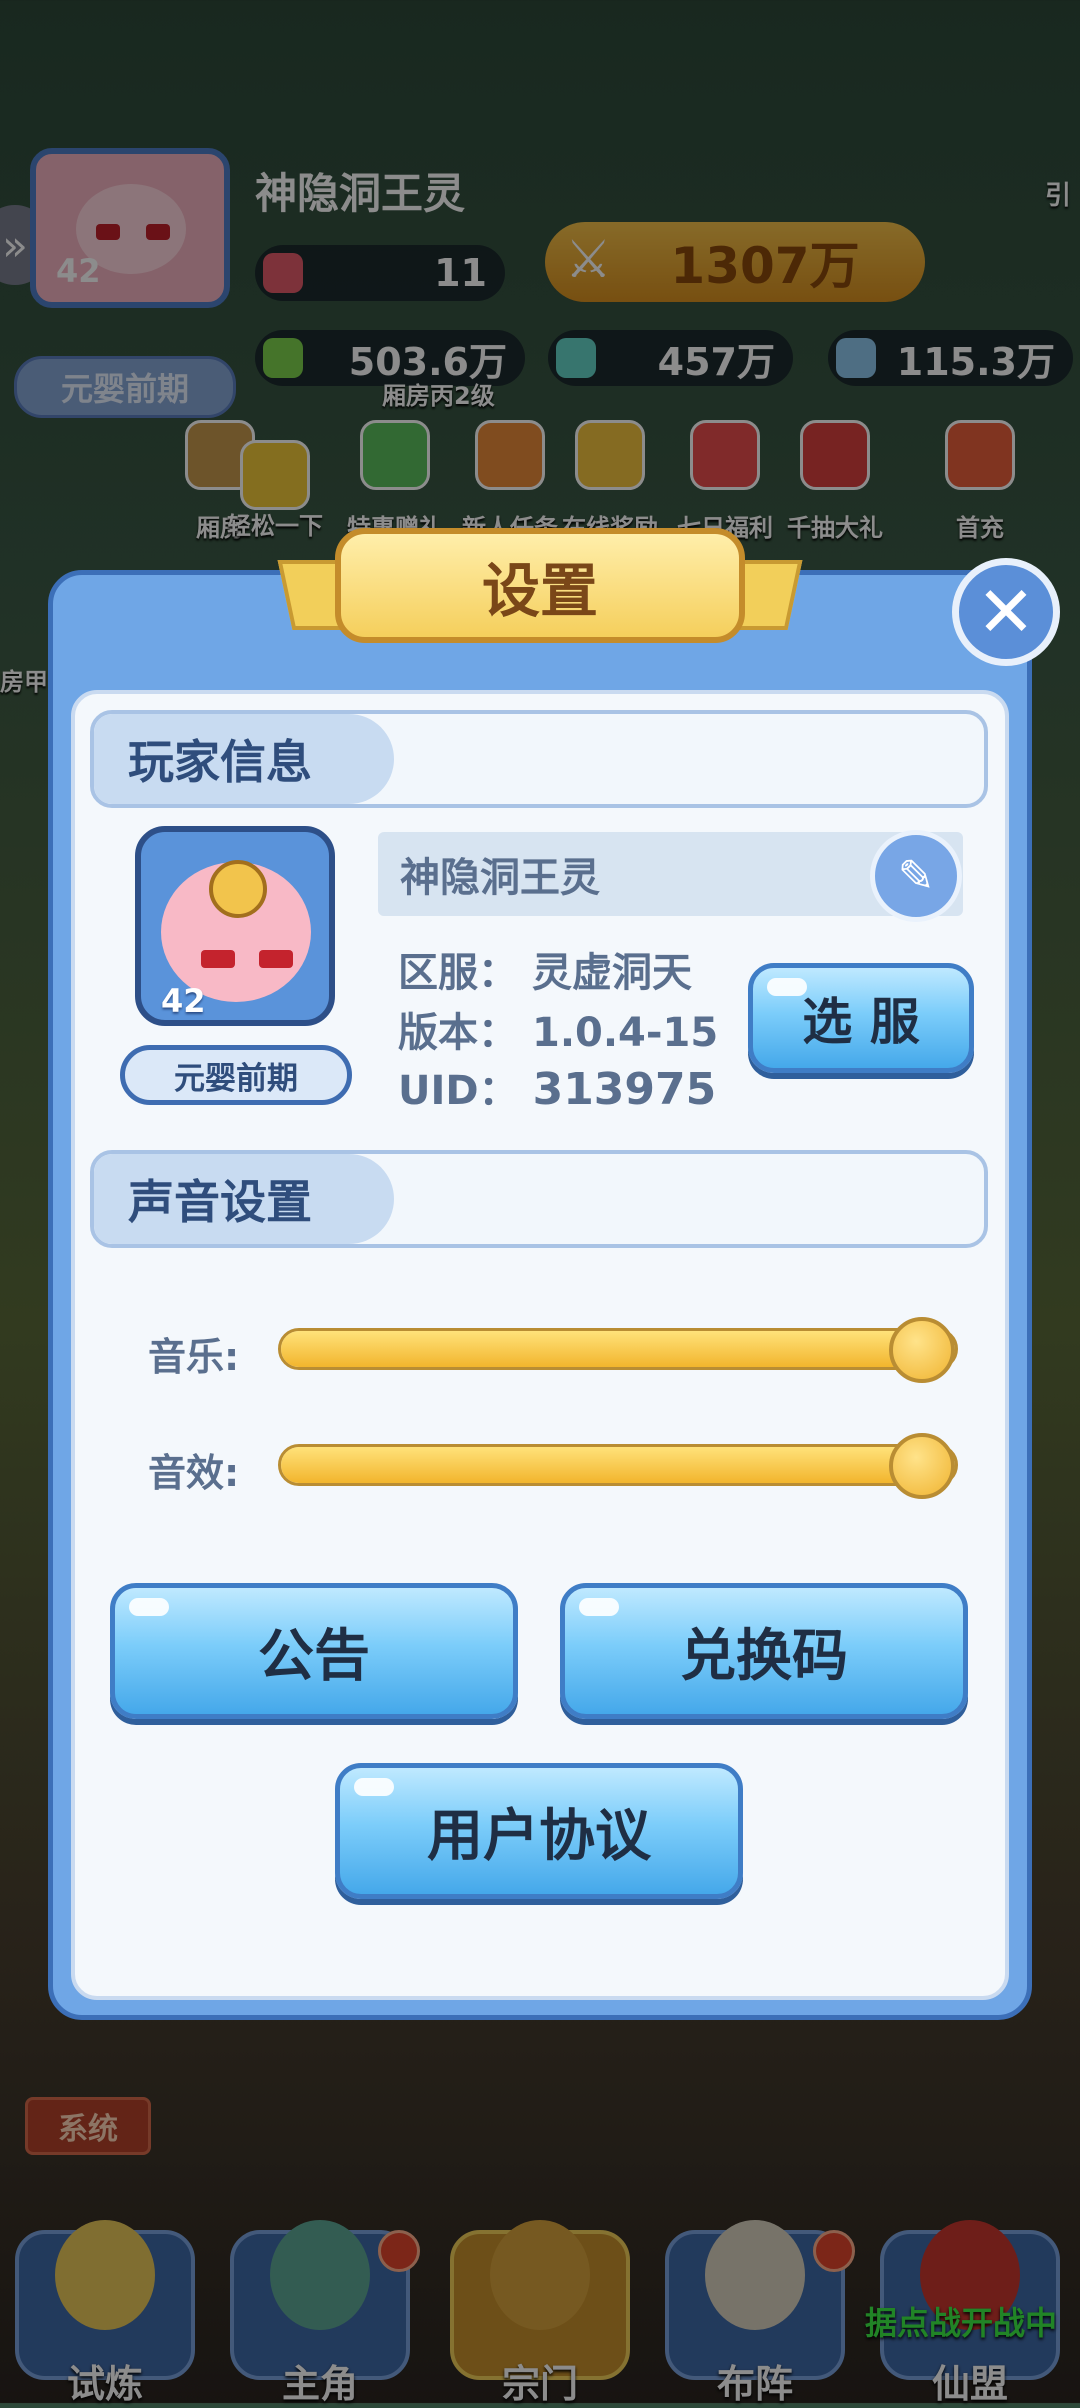  I want to click on uid-value: 313975, so click(624, 1089).